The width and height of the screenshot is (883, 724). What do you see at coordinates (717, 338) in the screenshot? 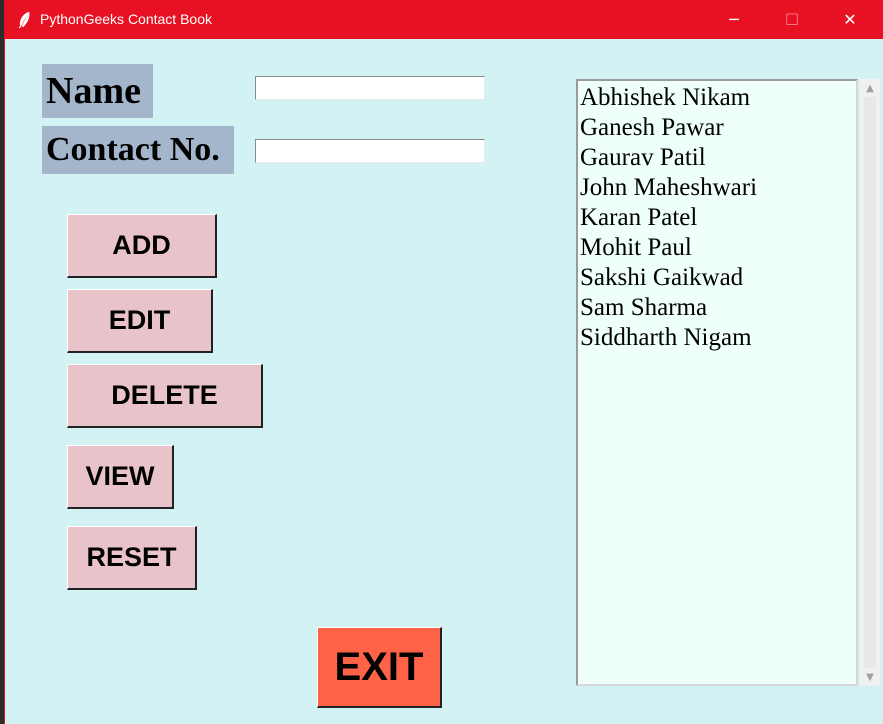
I see `list-item: Siddharth Nigam` at bounding box center [717, 338].